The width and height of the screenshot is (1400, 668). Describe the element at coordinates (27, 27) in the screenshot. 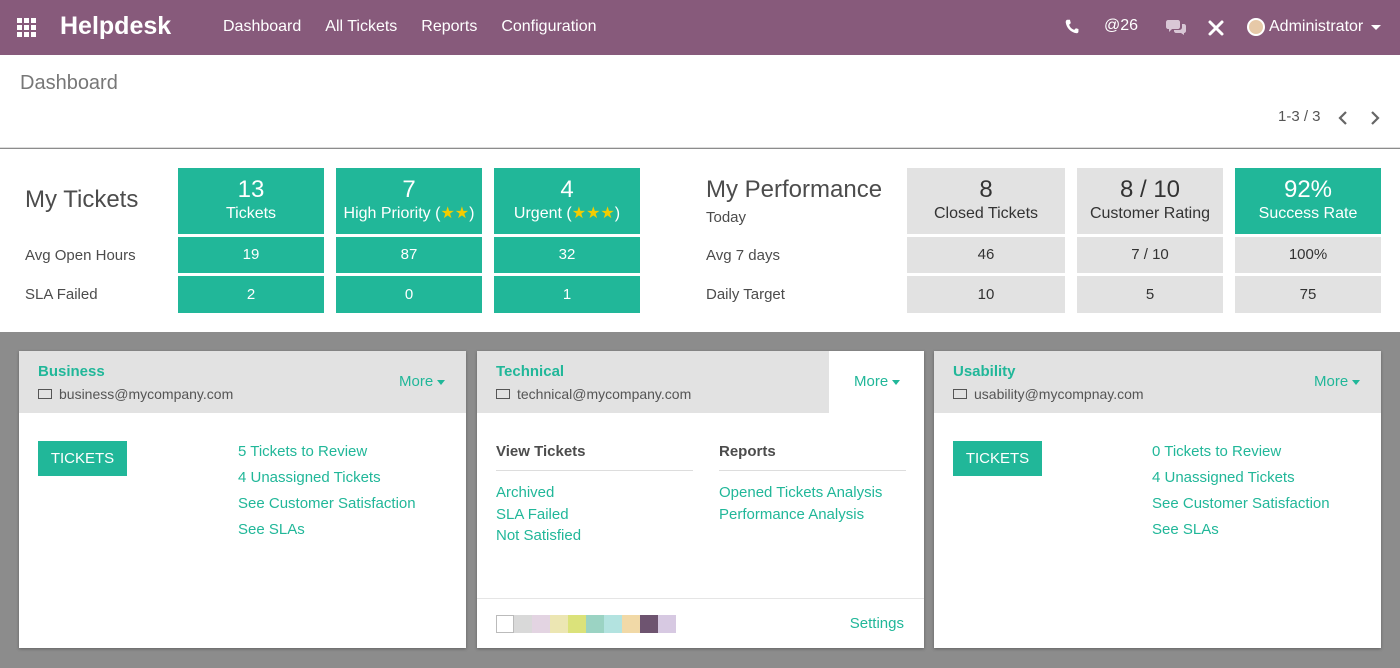

I see `apps-menu-icon` at that location.